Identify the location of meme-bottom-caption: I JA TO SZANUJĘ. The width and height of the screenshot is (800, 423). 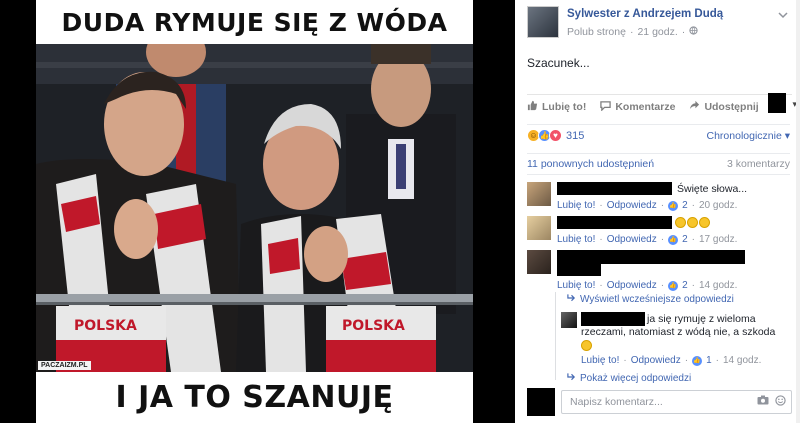
(254, 397).